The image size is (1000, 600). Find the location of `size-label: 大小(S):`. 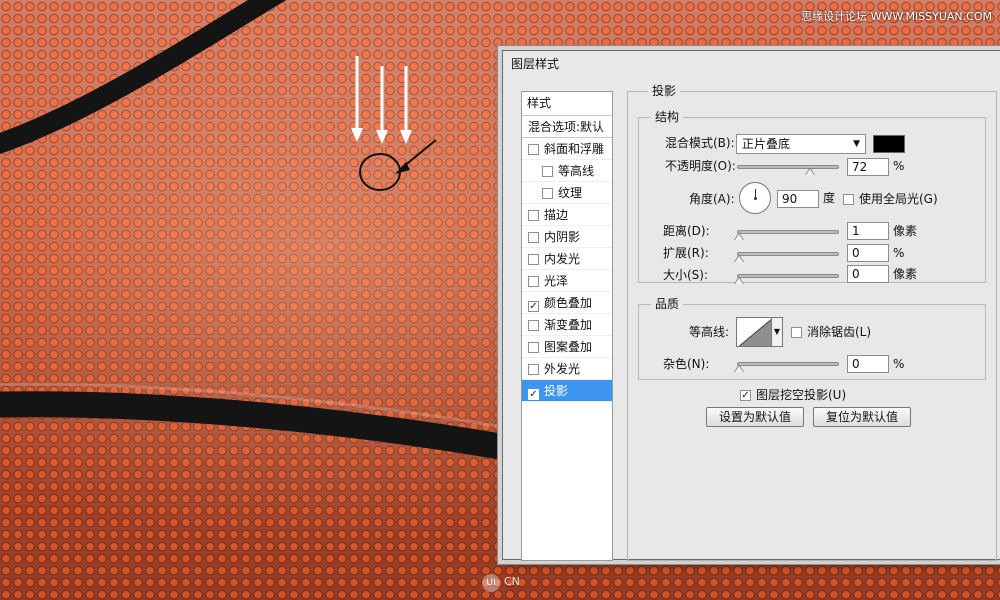

size-label: 大小(S): is located at coordinates (686, 275).